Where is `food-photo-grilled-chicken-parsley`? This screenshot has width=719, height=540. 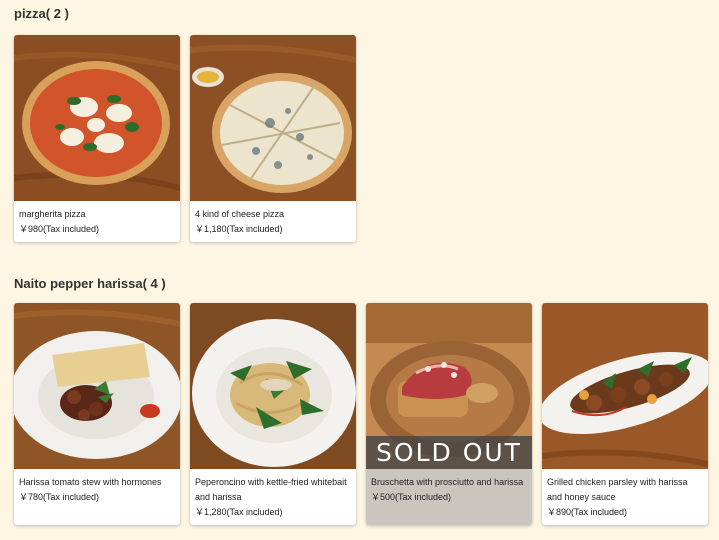 food-photo-grilled-chicken-parsley is located at coordinates (625, 386).